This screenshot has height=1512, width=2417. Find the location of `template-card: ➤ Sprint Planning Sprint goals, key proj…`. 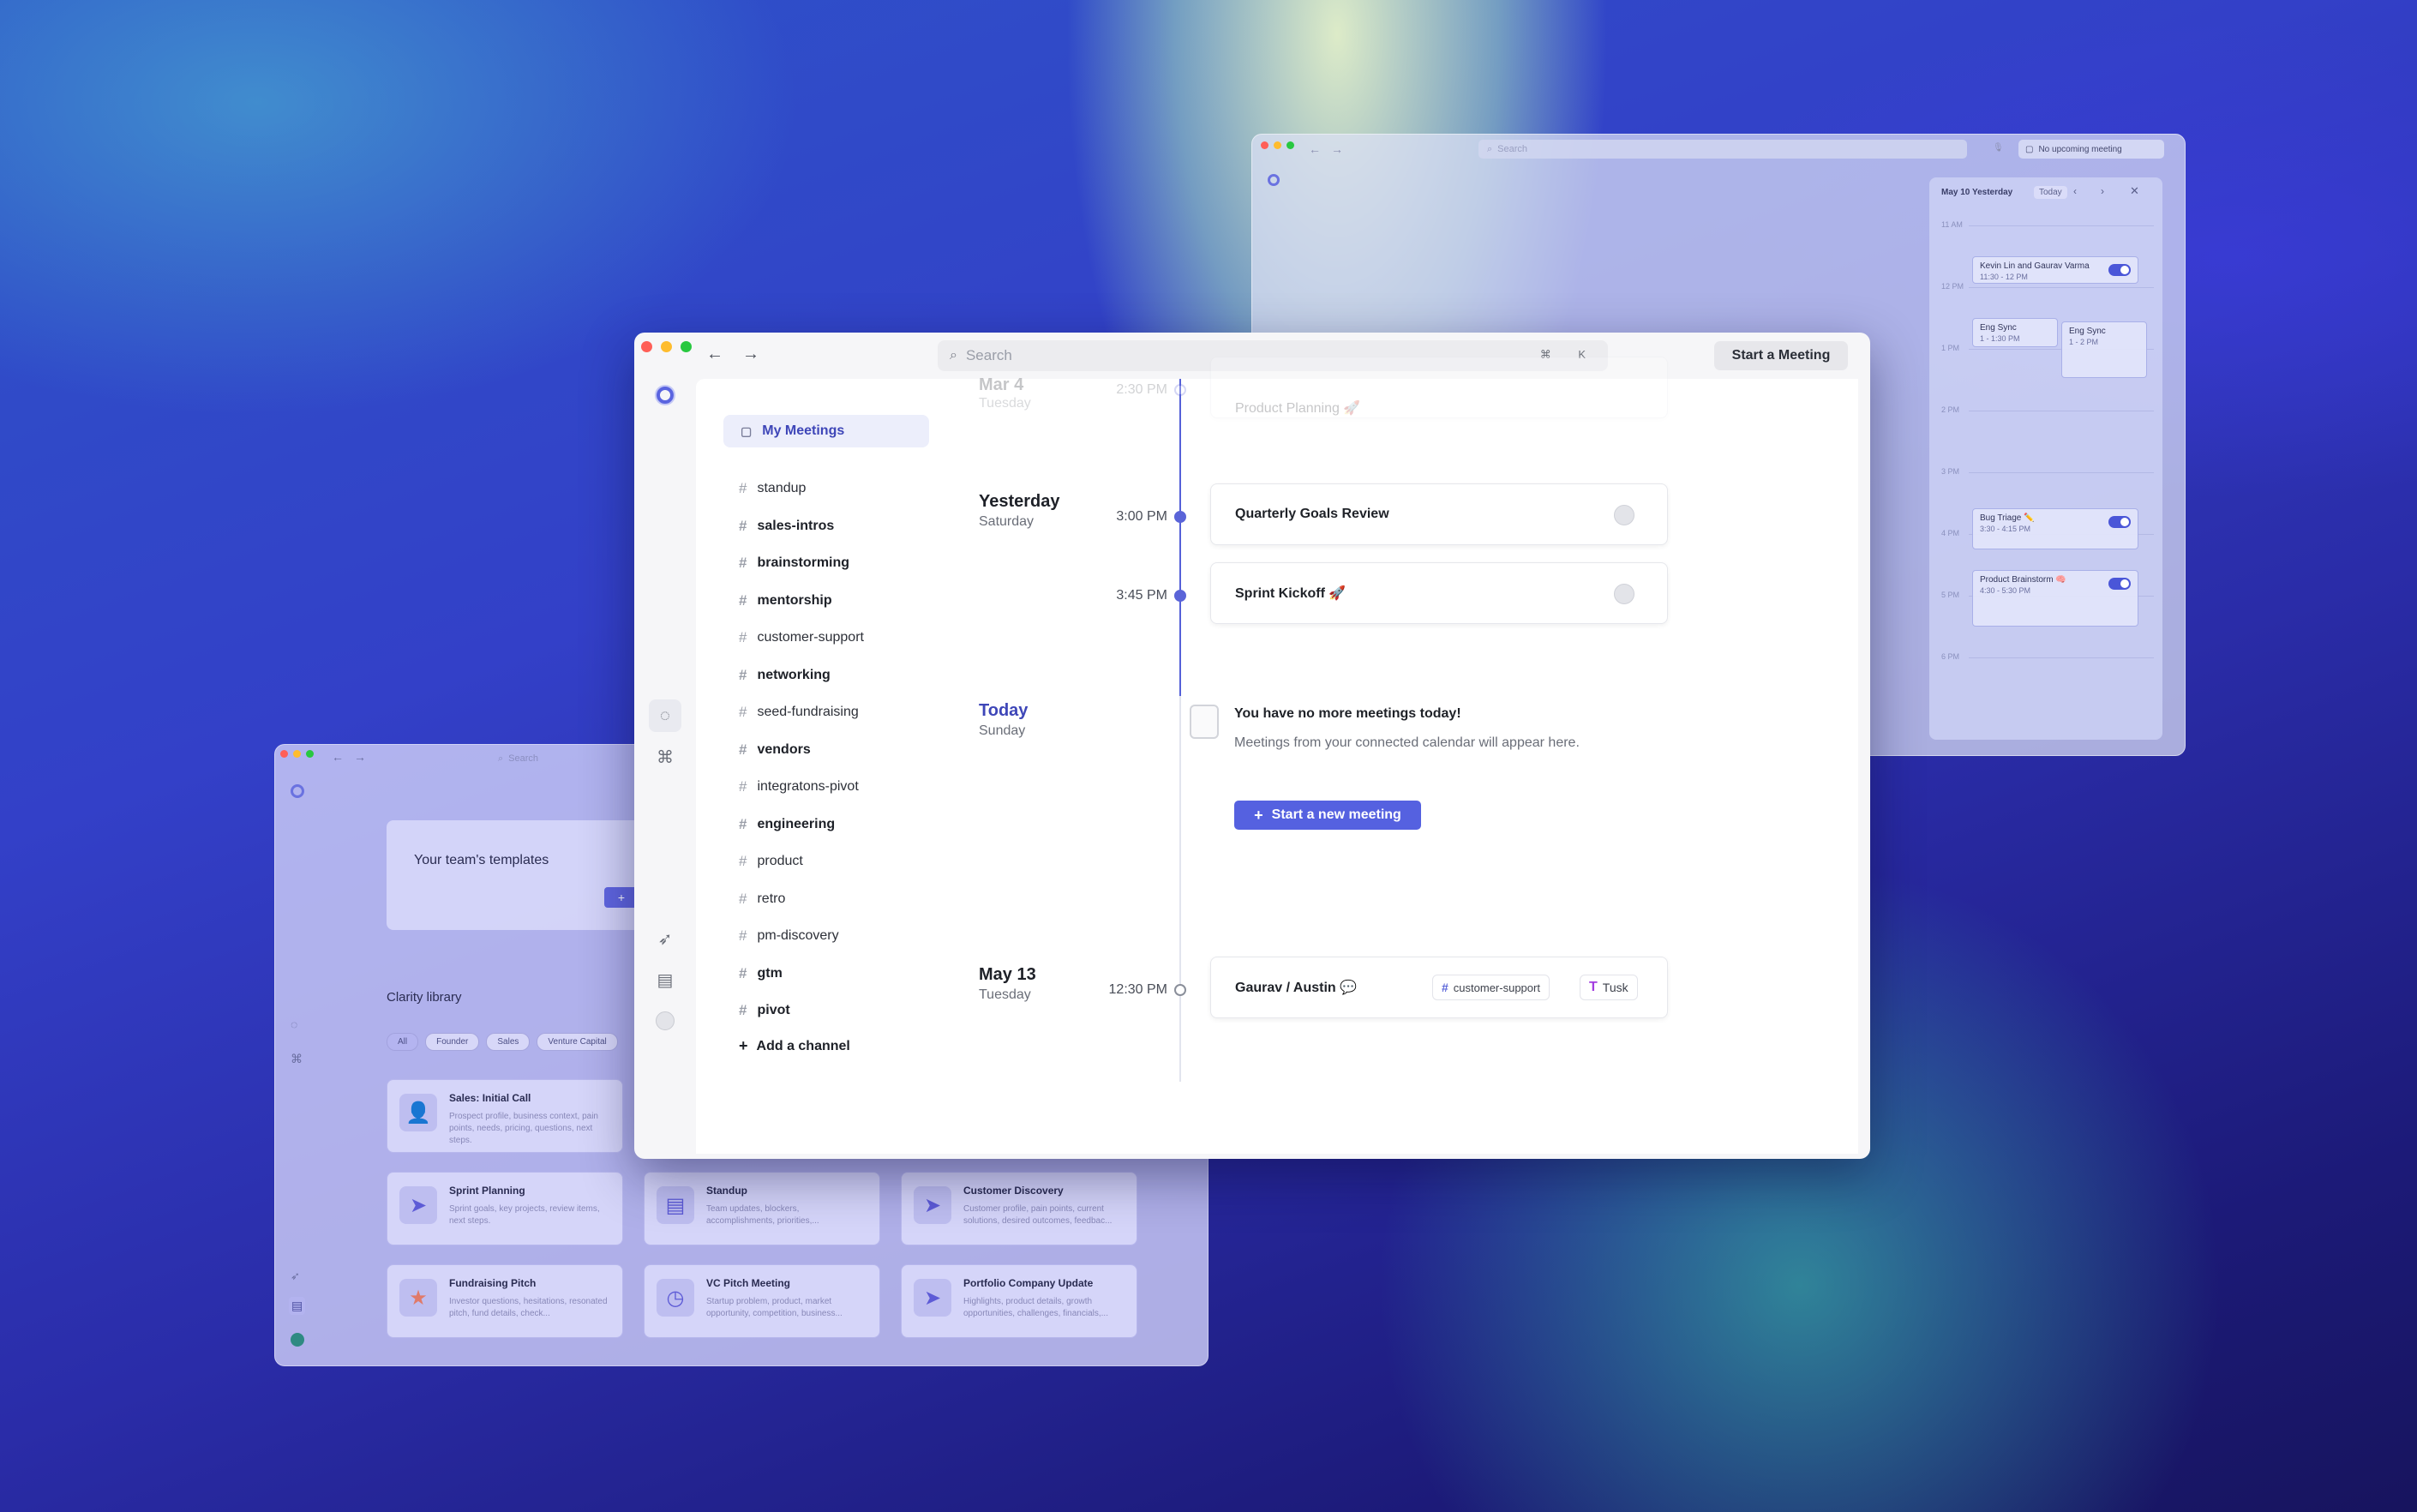

template-card: ➤ Sprint Planning Sprint goals, key proj… is located at coordinates (505, 1208).